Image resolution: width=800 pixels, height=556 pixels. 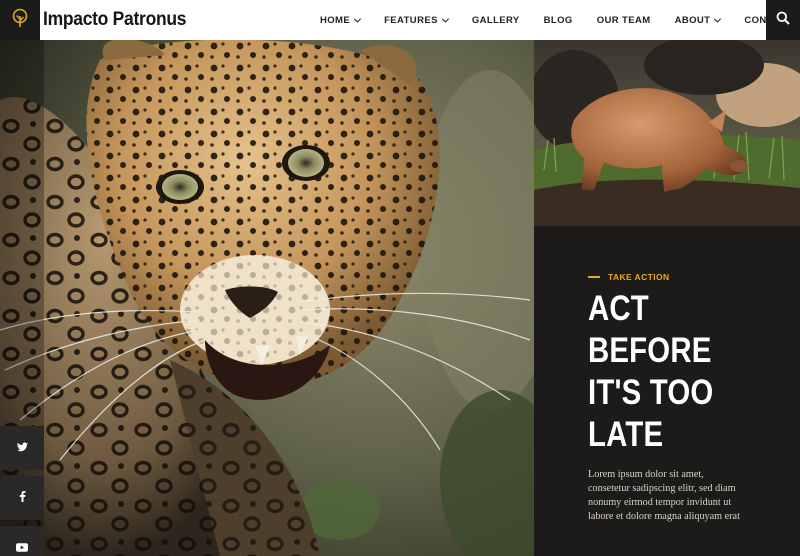 What do you see at coordinates (594, 277) in the screenshot?
I see `kicker-divider` at bounding box center [594, 277].